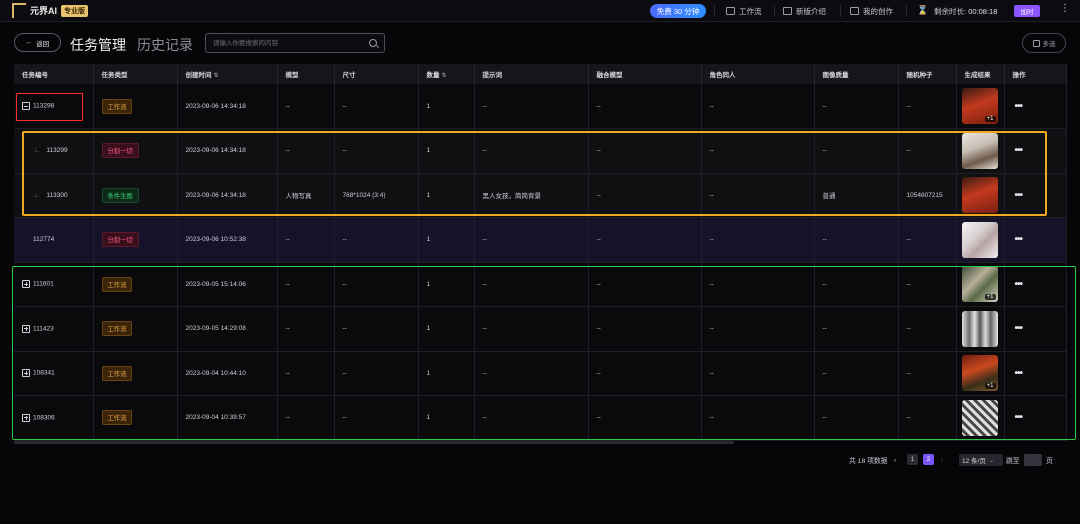 The width and height of the screenshot is (1080, 524). What do you see at coordinates (531, 195) in the screenshot?
I see `cell-prompt: 黑人女孩，简简背景` at bounding box center [531, 195].